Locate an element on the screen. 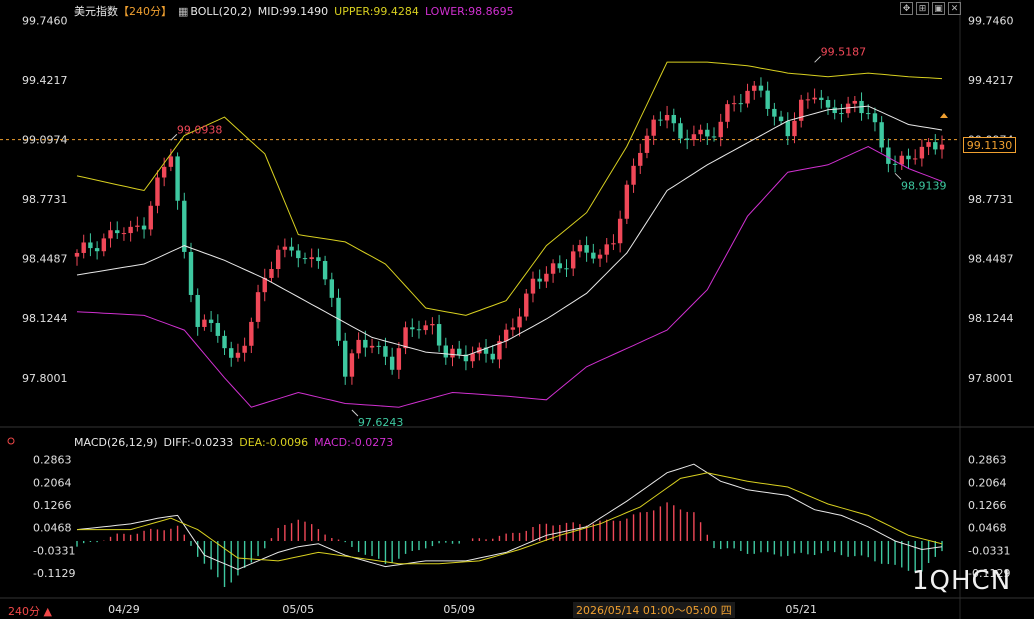 The width and height of the screenshot is (1034, 619). price-tick-left: 98.4487 is located at coordinates (45, 259).